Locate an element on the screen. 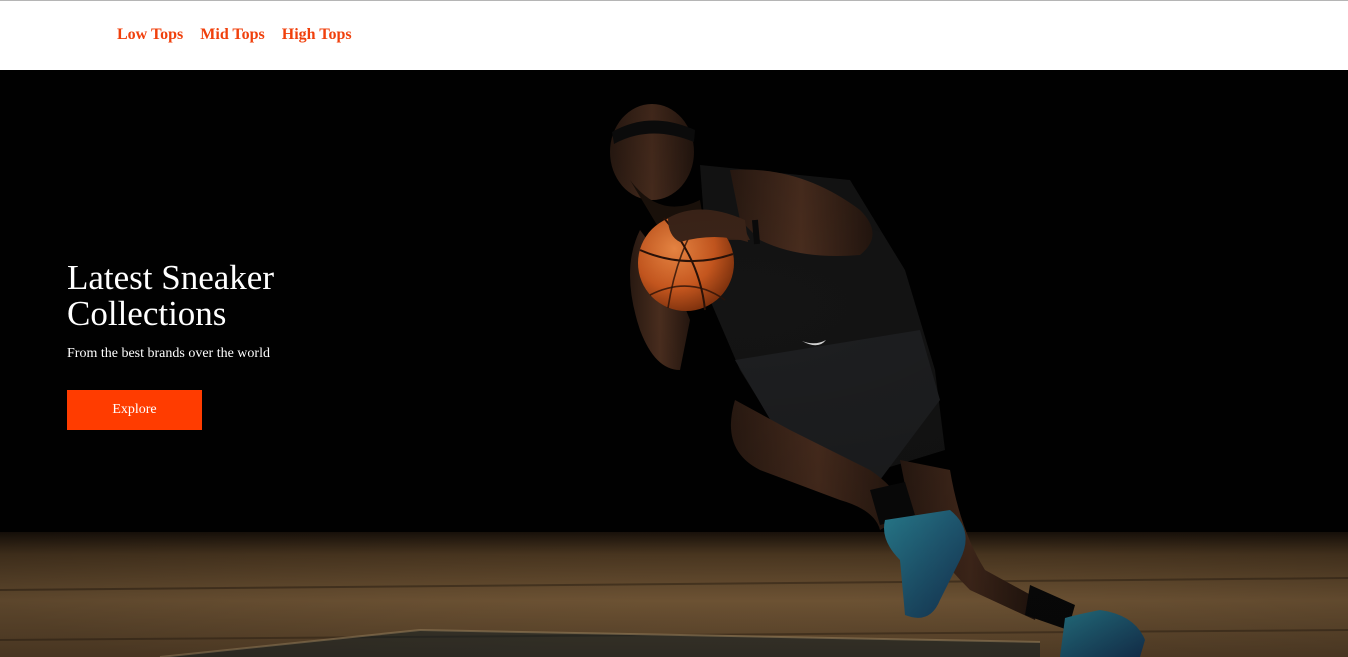 The image size is (1348, 657). nav-link-high-tops: High Tops is located at coordinates (317, 35).